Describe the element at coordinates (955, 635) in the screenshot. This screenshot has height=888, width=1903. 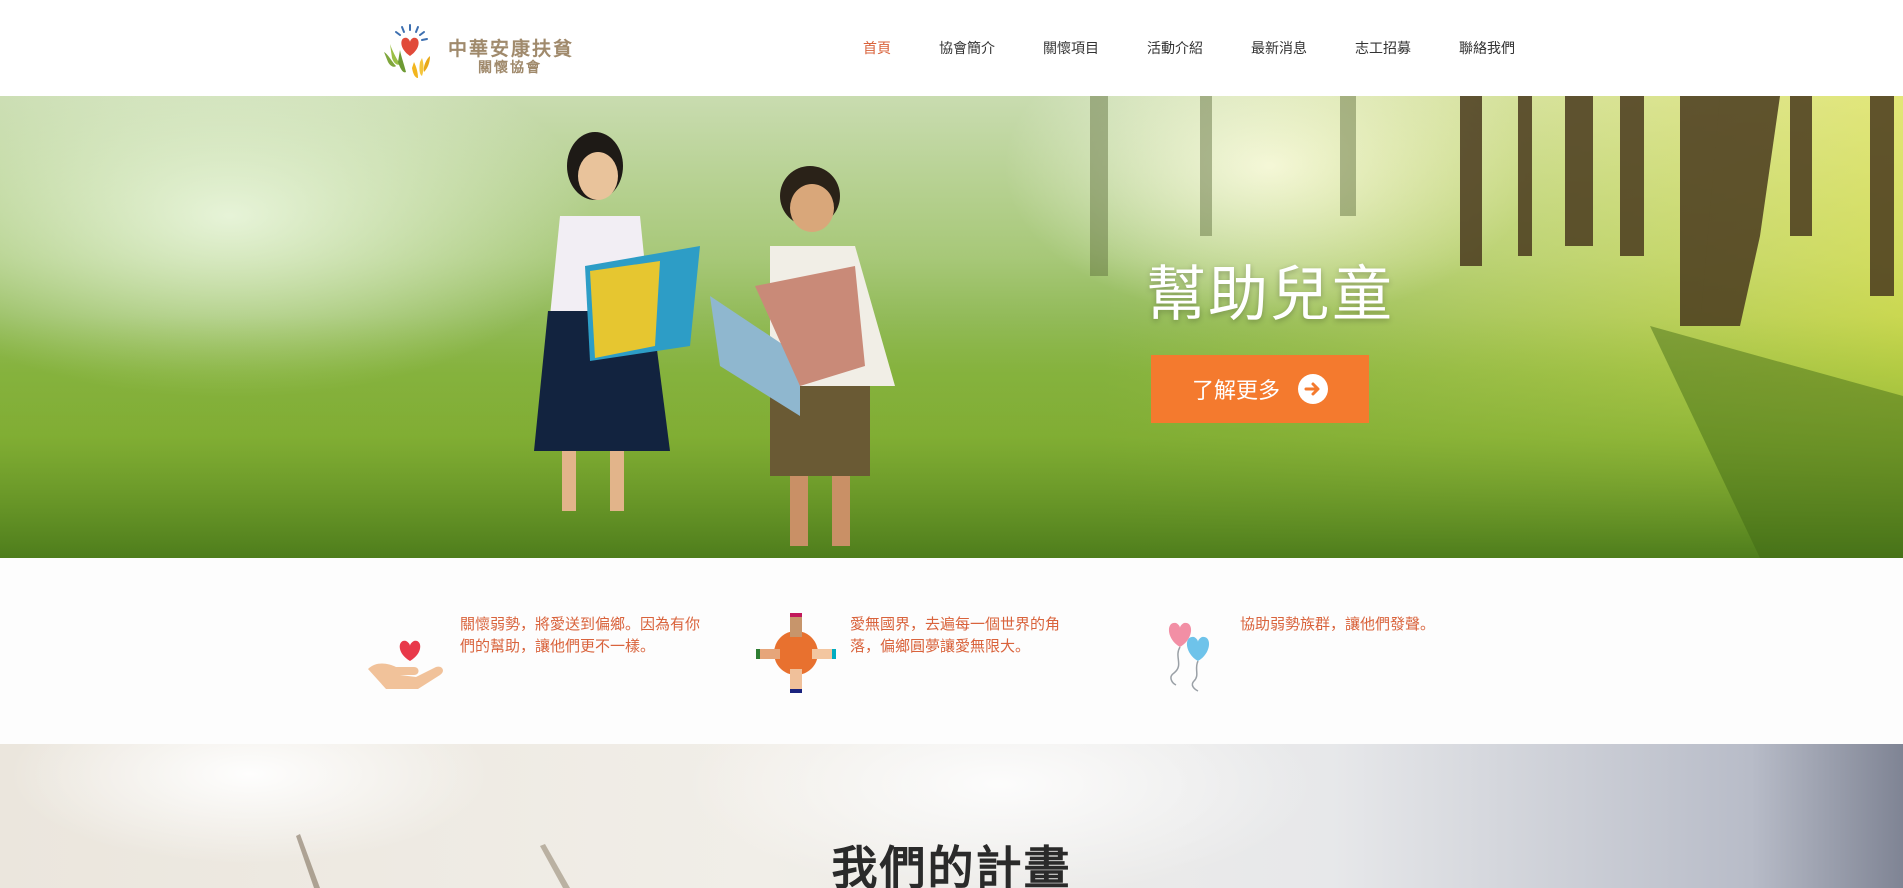
I see `feature-text: 愛無國界，去遍每一個世界的角落，偏鄉圓夢讓愛無限大。` at that location.